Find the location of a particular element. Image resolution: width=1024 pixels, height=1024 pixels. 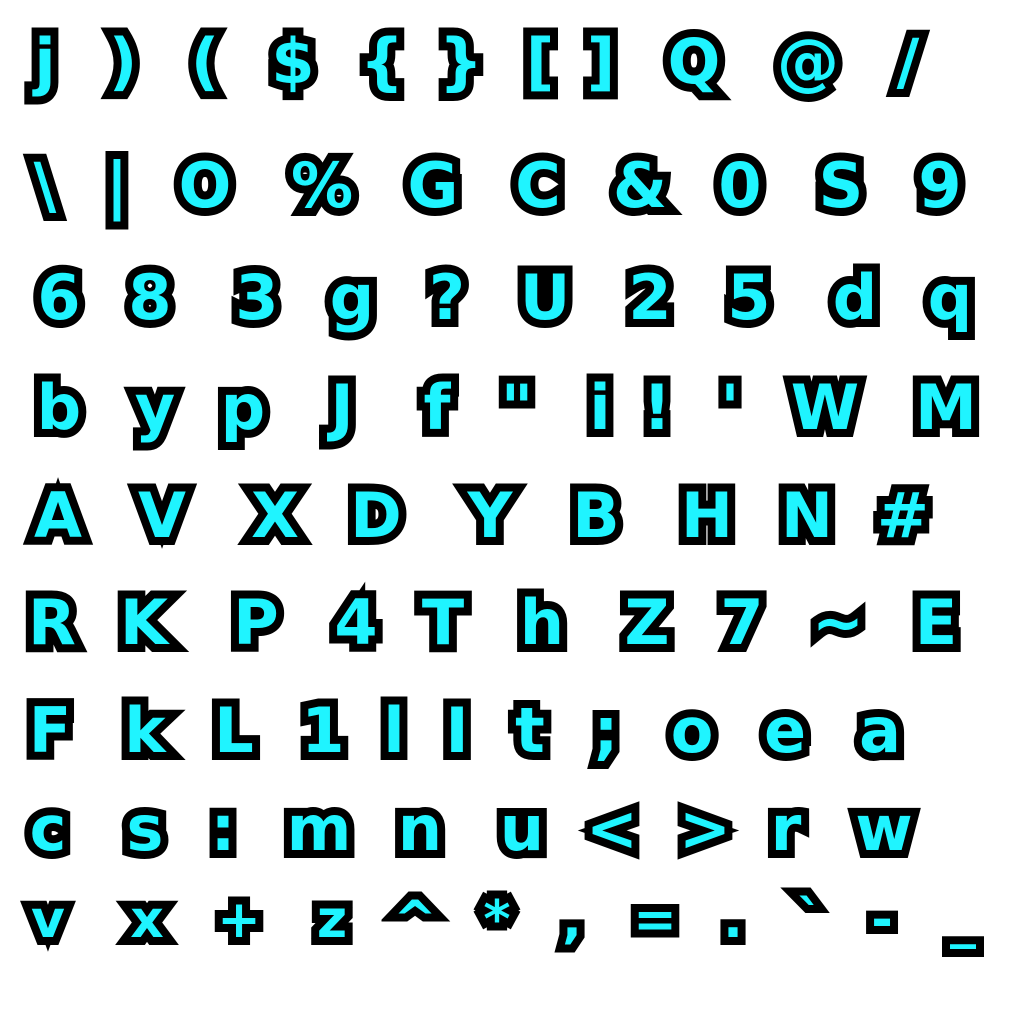

glyph-upper-n: N is located at coordinates (807, 516).